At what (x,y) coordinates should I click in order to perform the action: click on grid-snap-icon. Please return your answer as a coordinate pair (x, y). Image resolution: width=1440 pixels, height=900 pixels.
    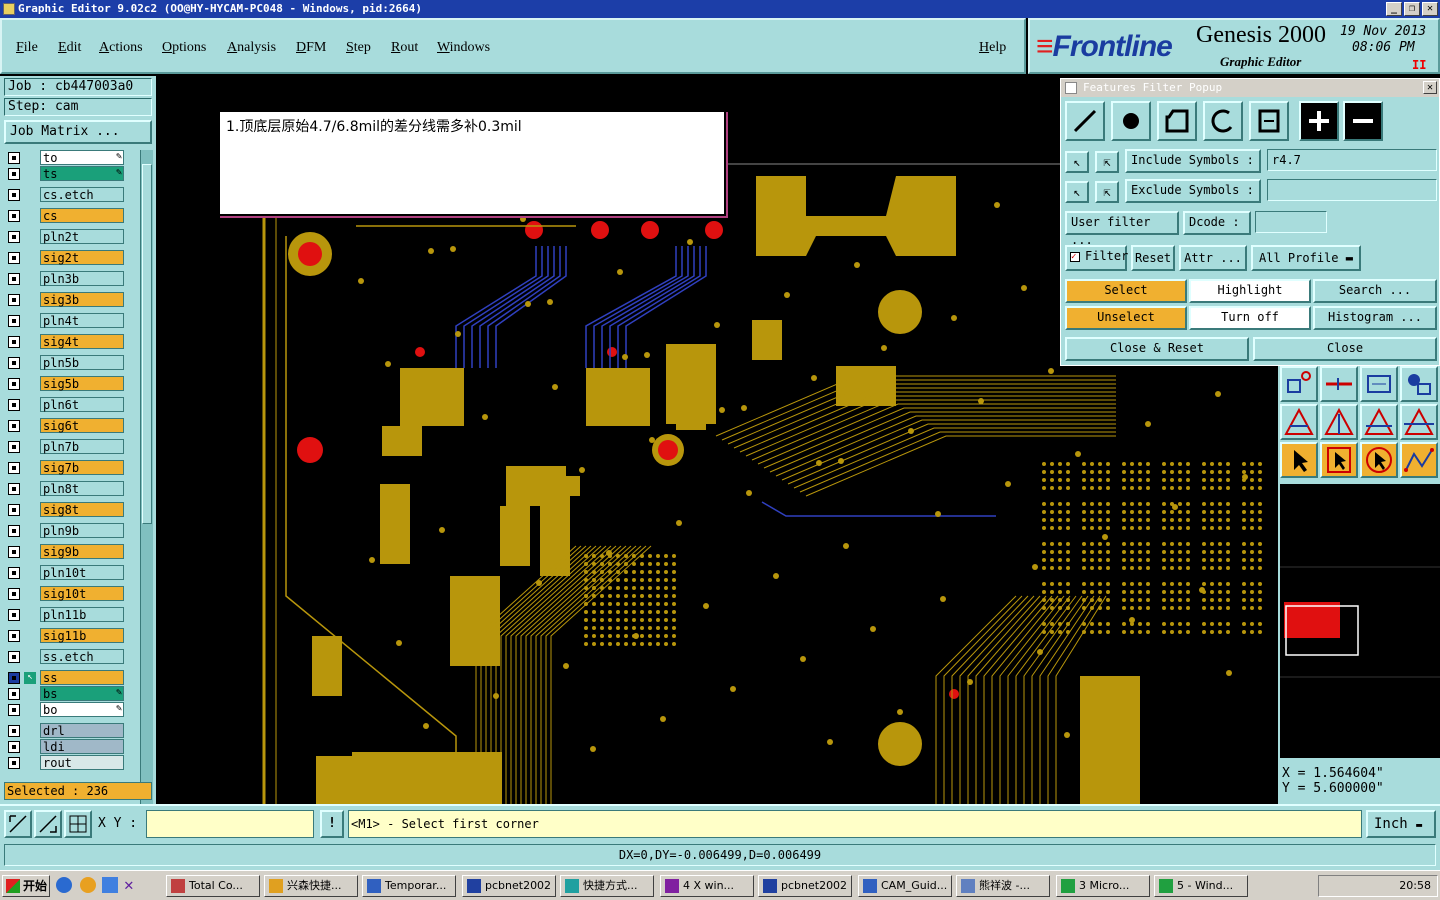
    Looking at the image, I should click on (78, 824).